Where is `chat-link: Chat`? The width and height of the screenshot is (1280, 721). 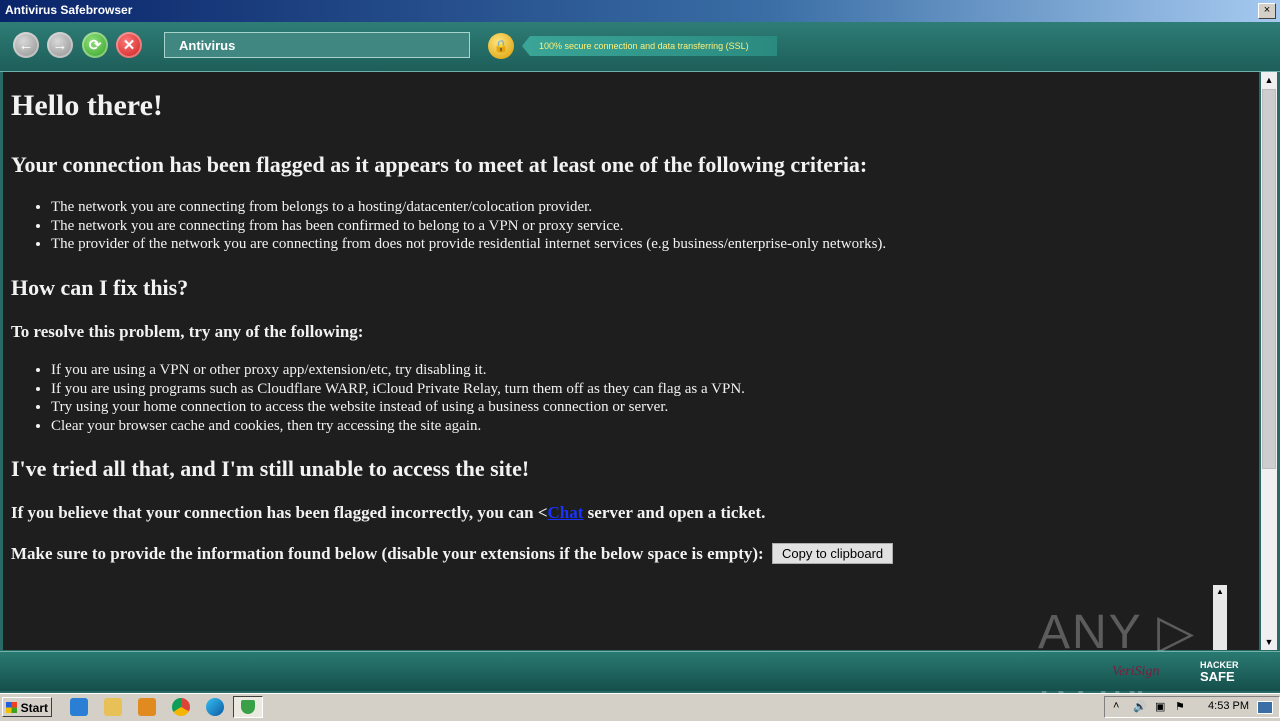 chat-link: Chat is located at coordinates (566, 512).